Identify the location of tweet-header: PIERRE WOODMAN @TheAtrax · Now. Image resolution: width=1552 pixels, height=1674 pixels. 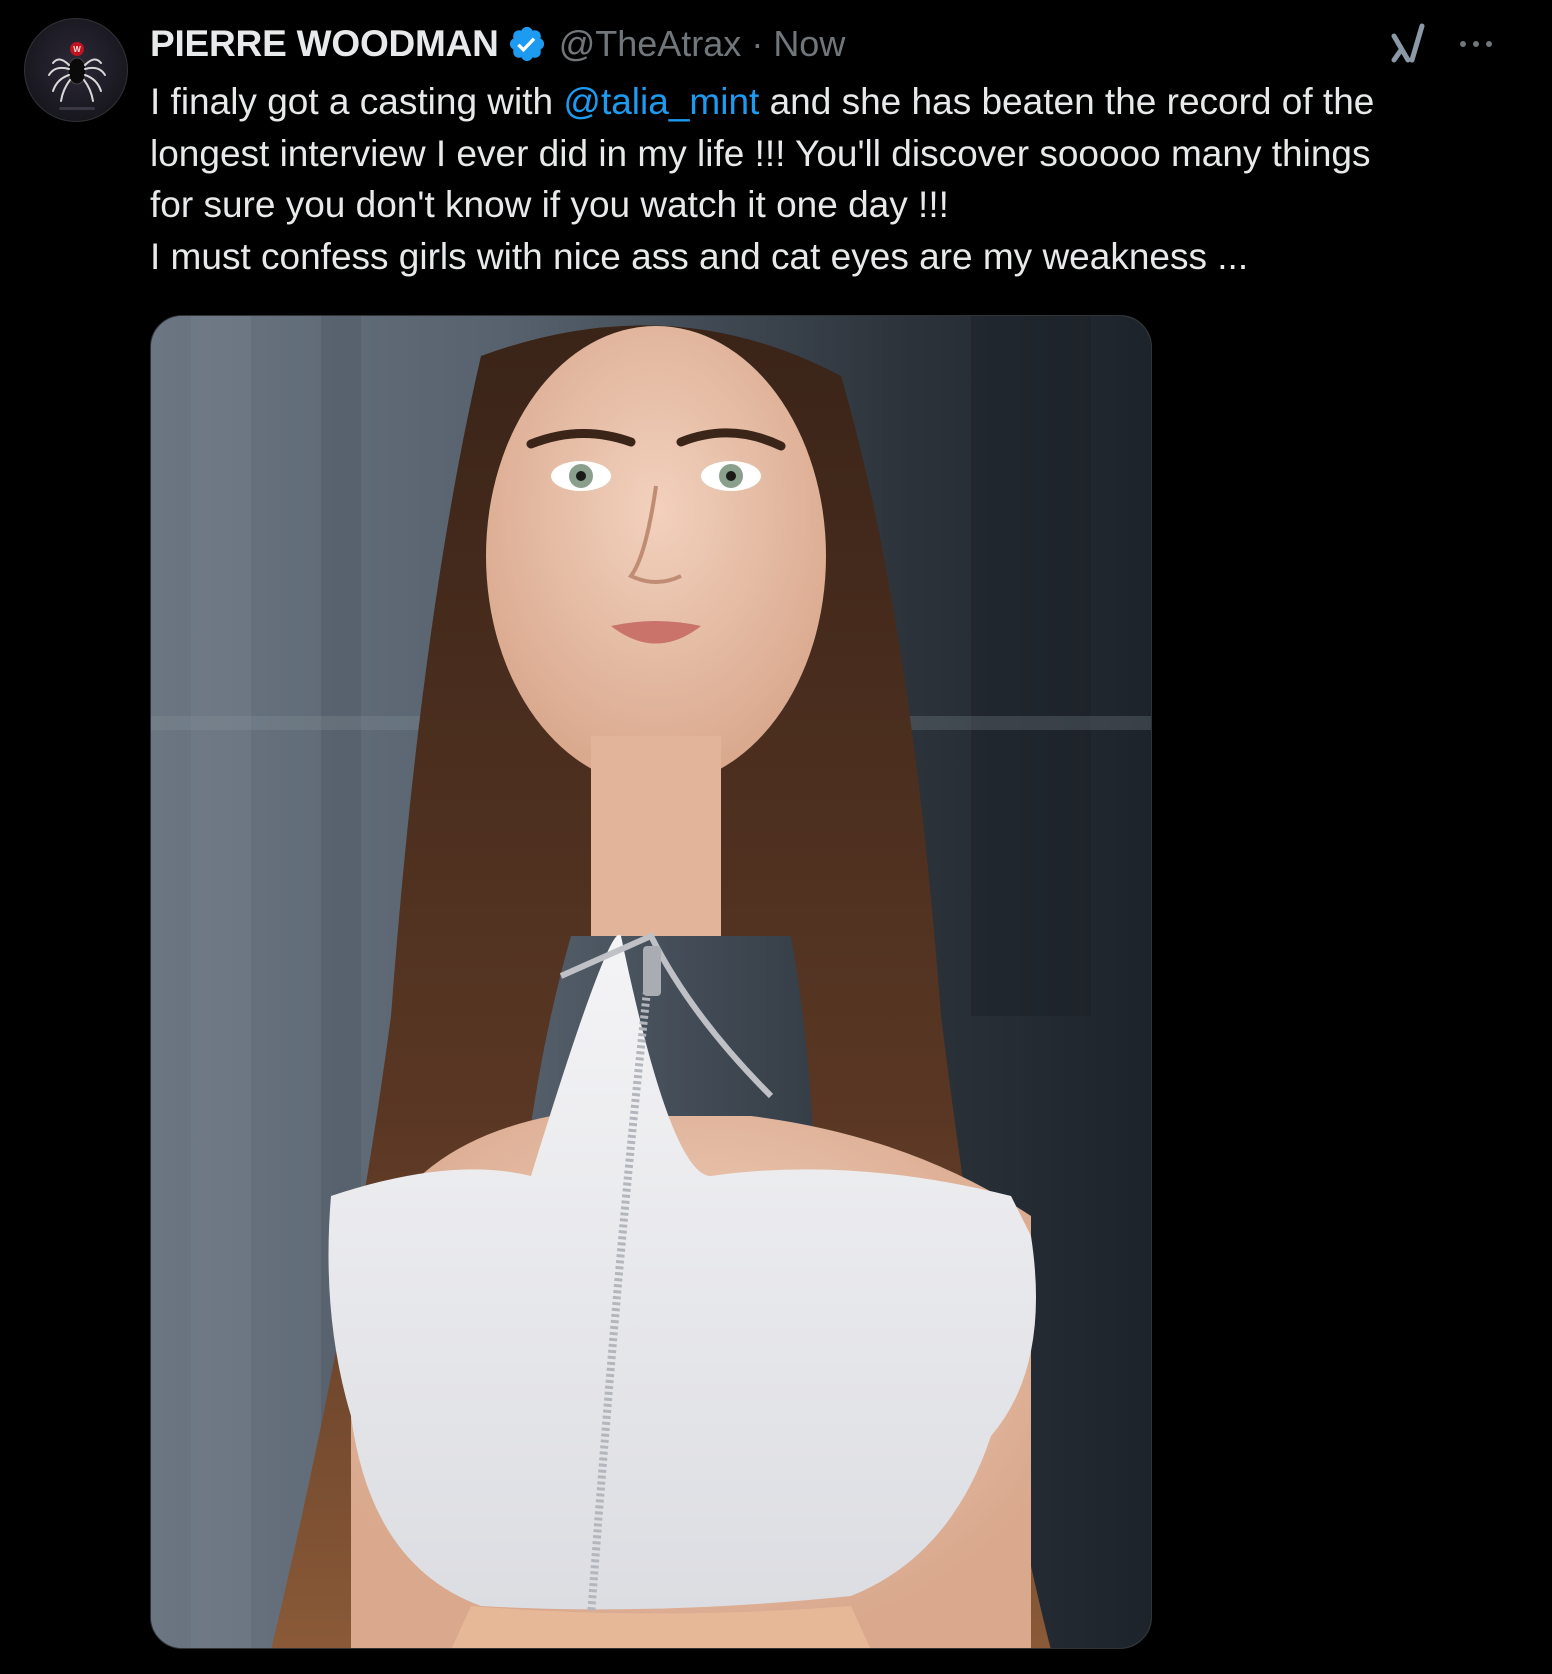
(497, 44).